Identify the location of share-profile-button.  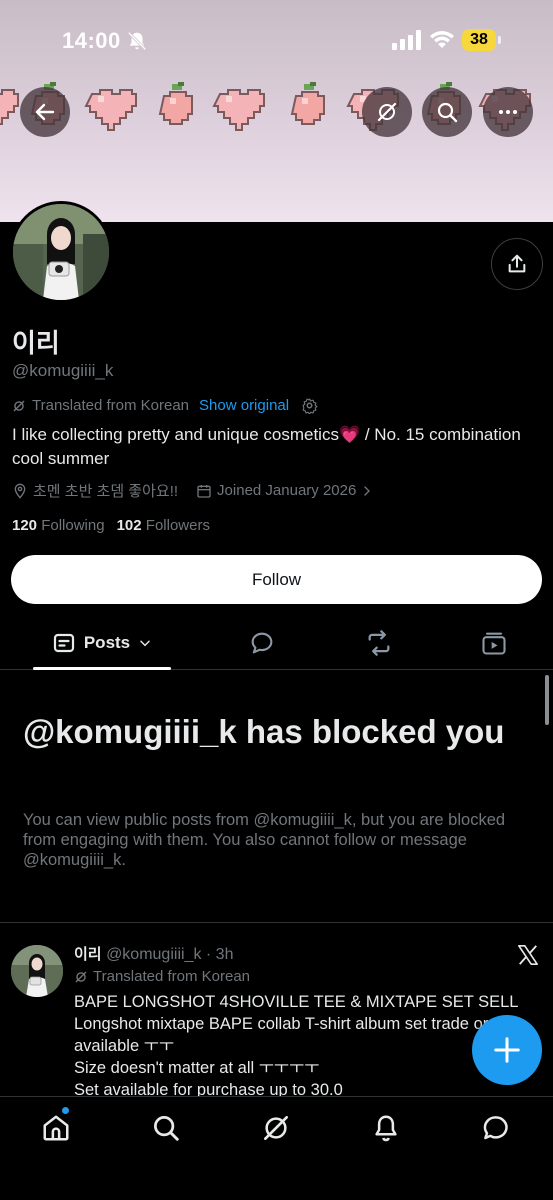
(517, 264).